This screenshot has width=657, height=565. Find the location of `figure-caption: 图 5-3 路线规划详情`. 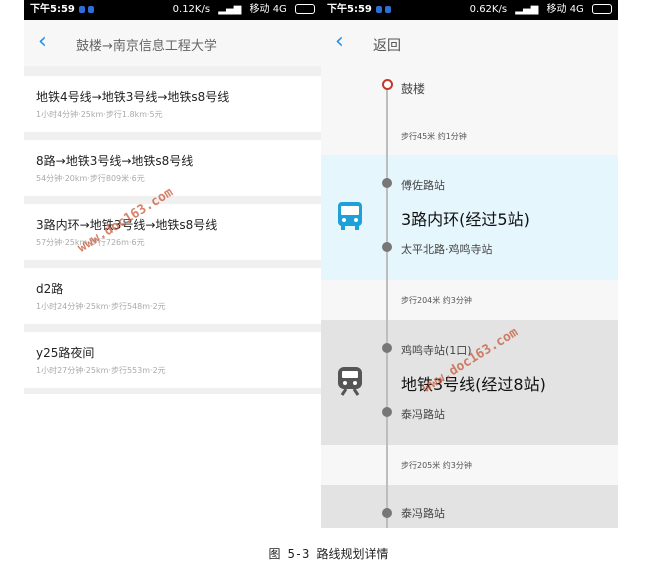

figure-caption: 图 5-3 路线规划详情 is located at coordinates (328, 554).